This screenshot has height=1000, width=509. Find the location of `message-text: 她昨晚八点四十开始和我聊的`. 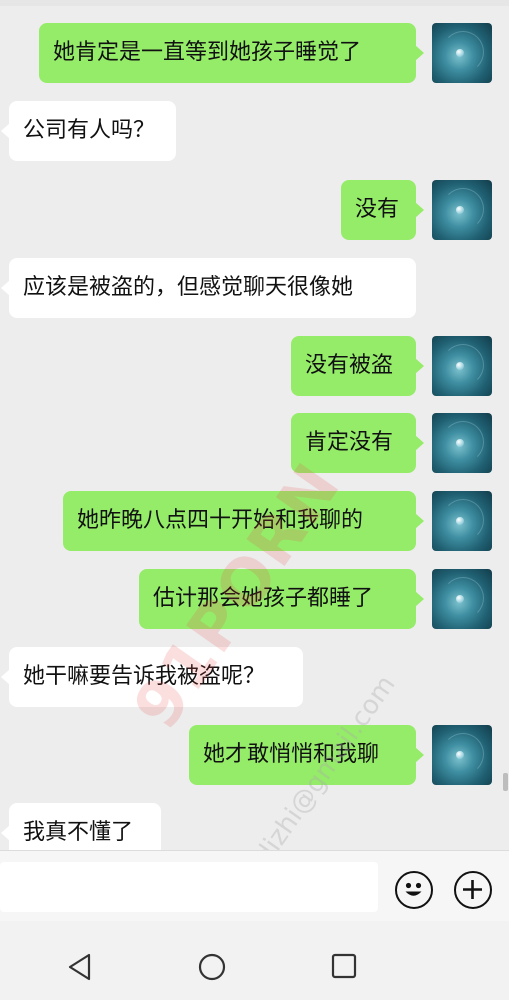

message-text: 她昨晚八点四十开始和我聊的 is located at coordinates (220, 520).